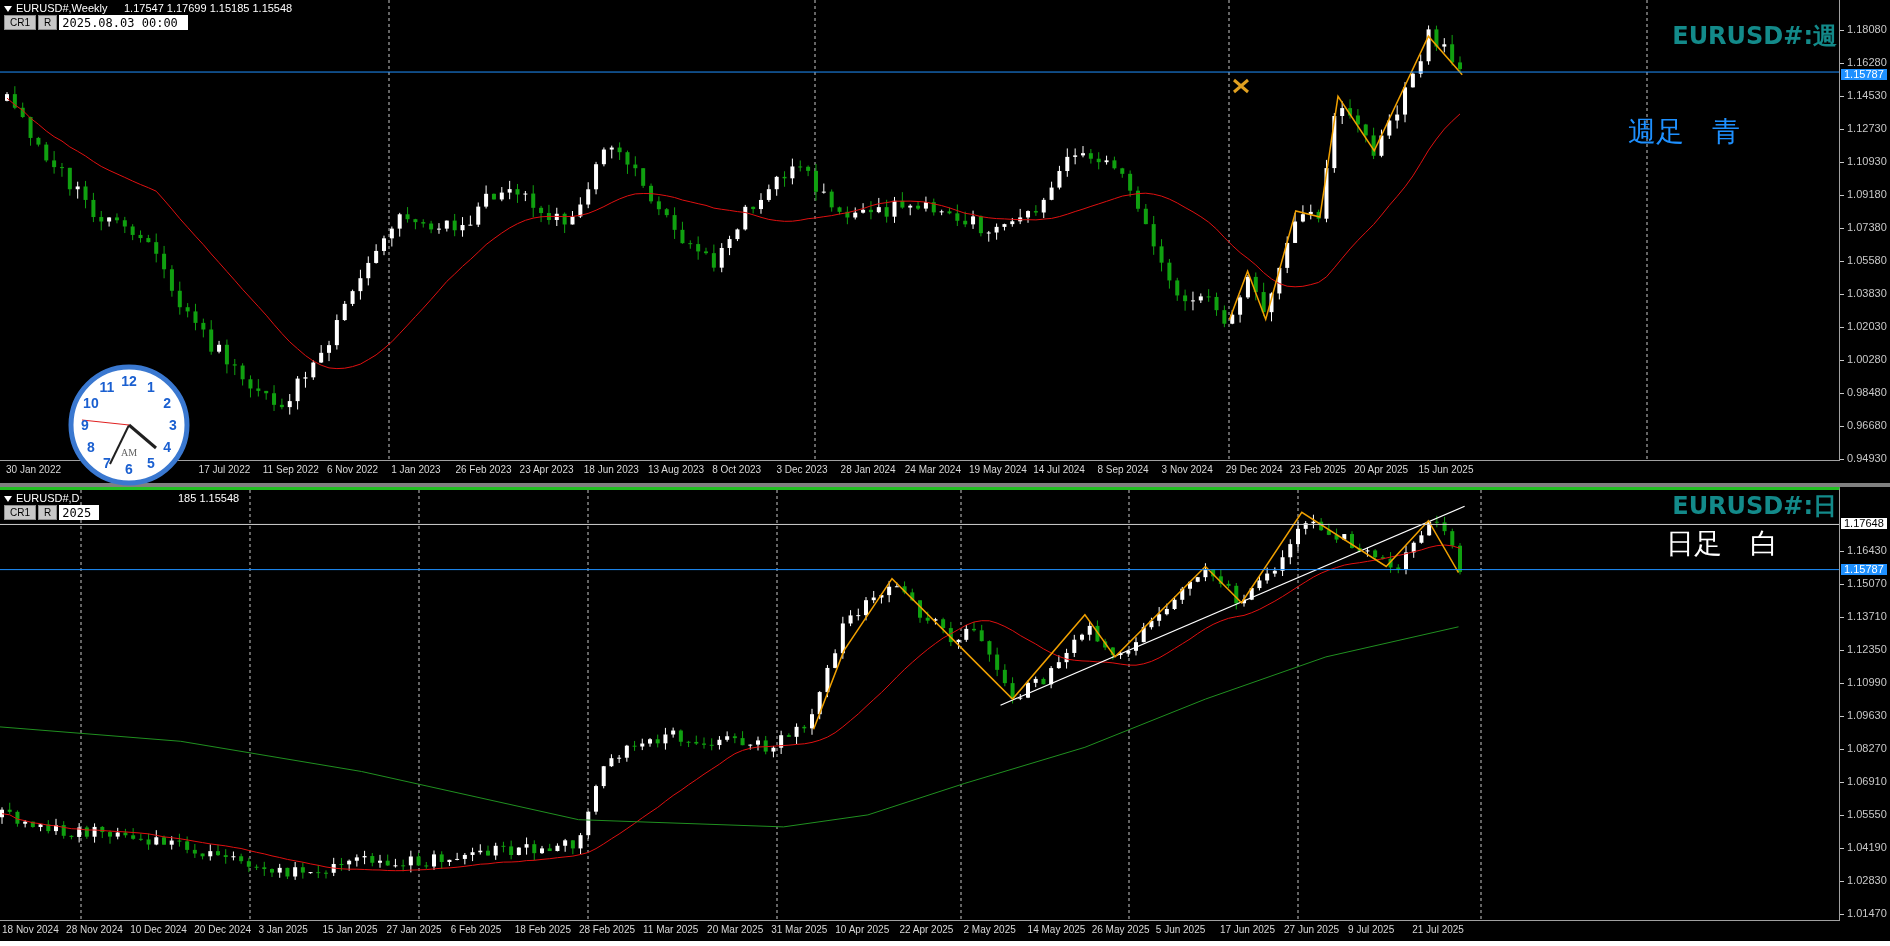 The height and width of the screenshot is (946, 1890). Describe the element at coordinates (1867, 682) in the screenshot. I see `price-label: 1.10990` at that location.